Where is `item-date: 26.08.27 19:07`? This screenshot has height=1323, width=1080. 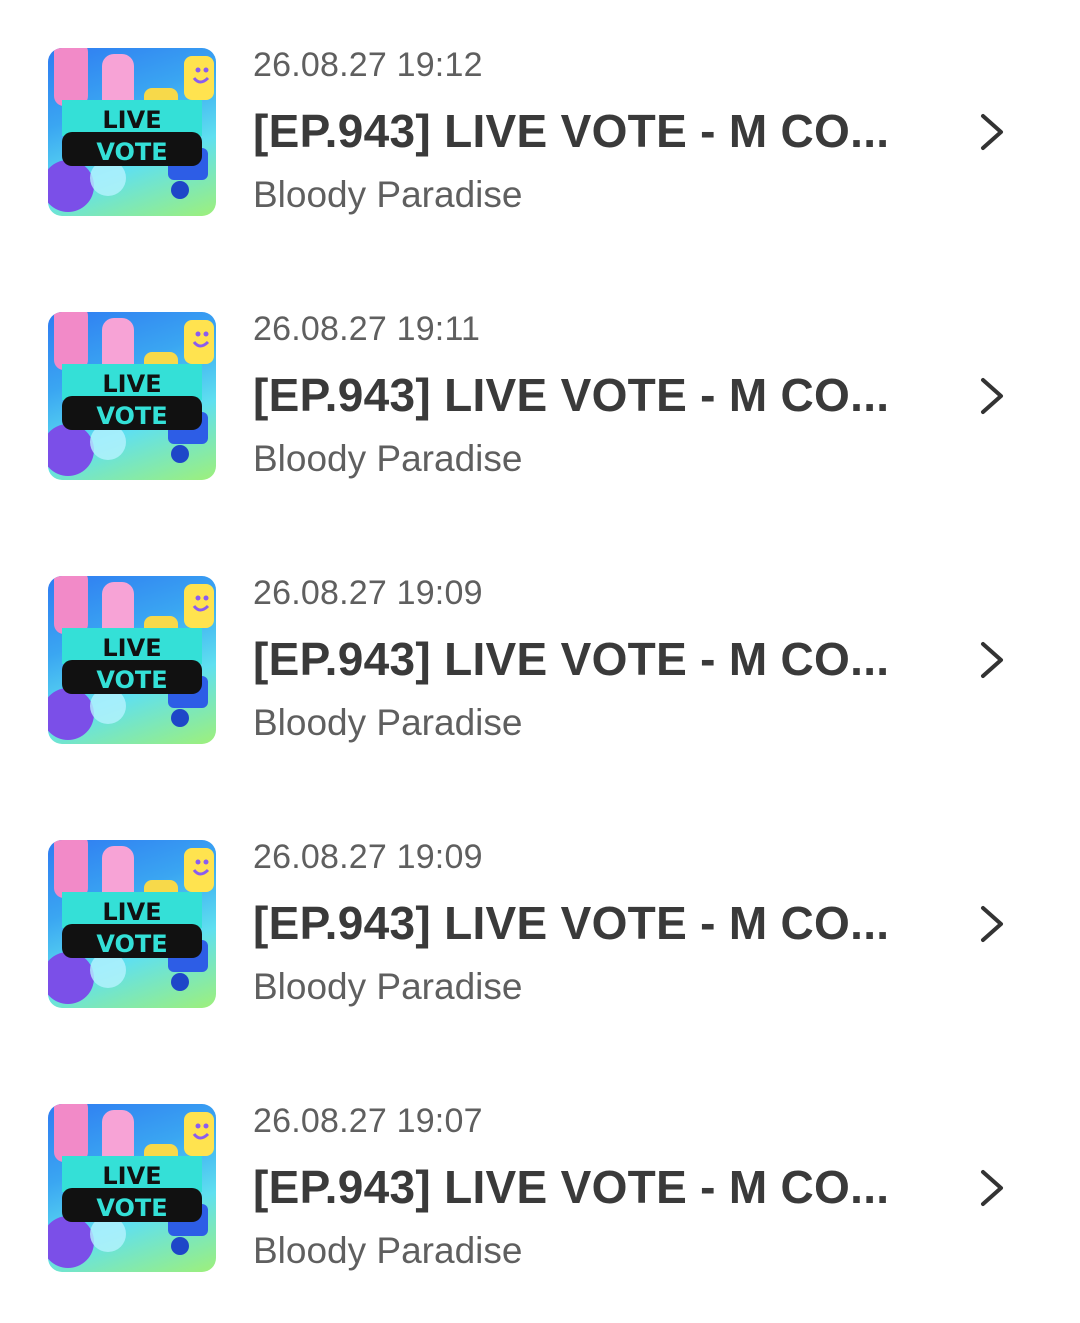 item-date: 26.08.27 19:07 is located at coordinates (368, 1121).